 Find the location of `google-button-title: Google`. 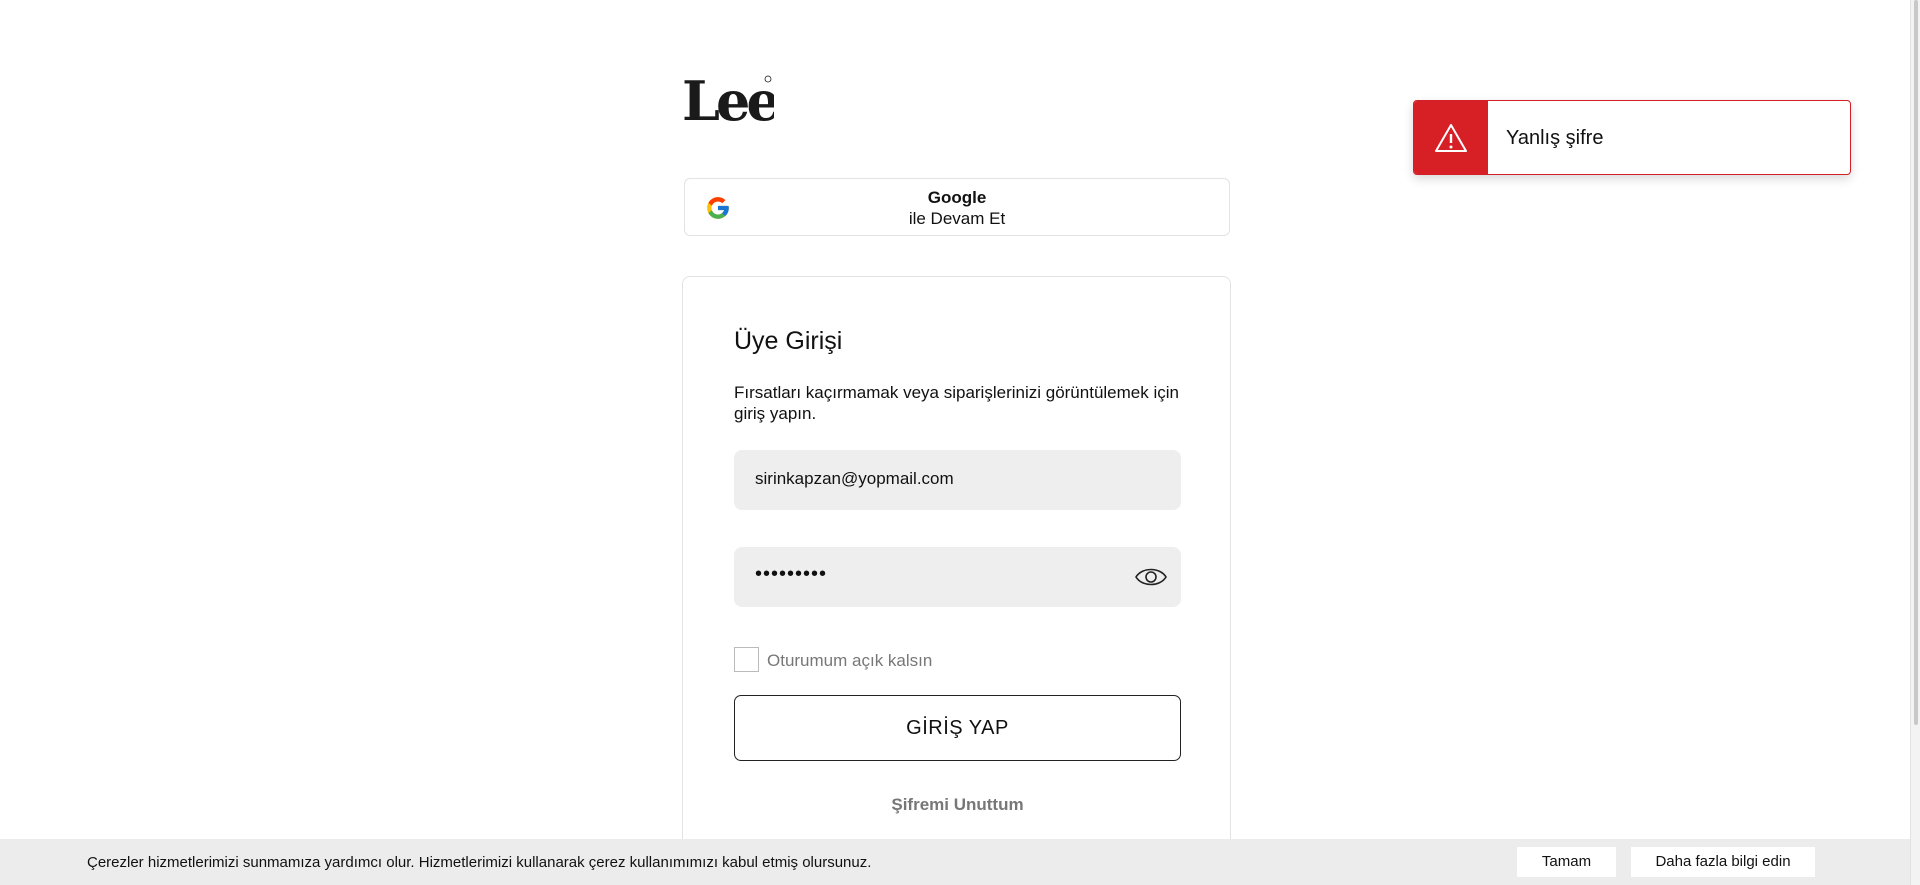

google-button-title: Google is located at coordinates (957, 197).